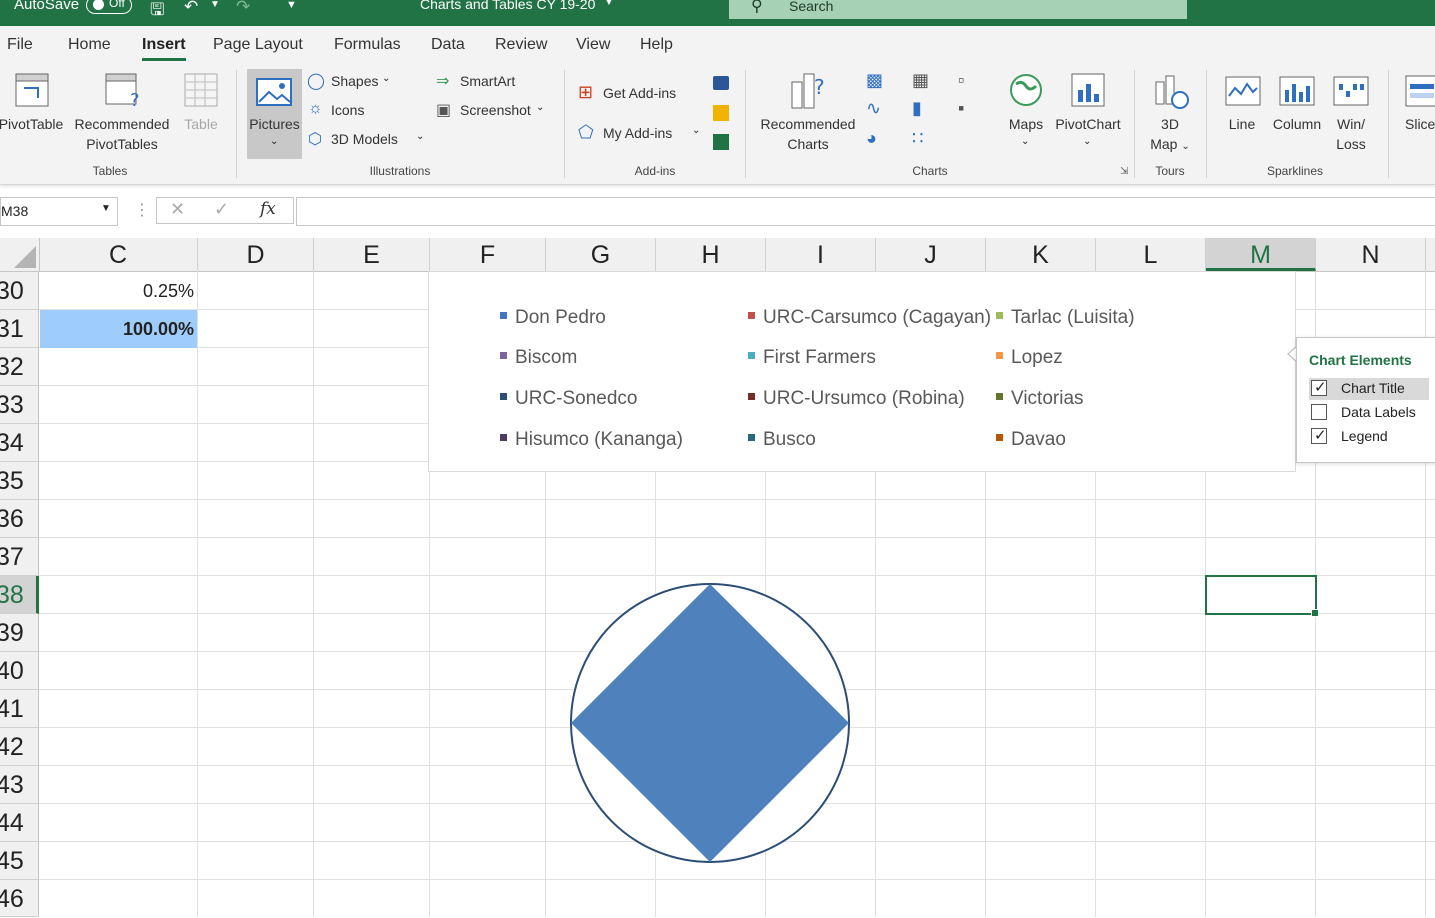 The height and width of the screenshot is (918, 1435). I want to click on legend-entry: Tarlac (Luisita), so click(1065, 318).